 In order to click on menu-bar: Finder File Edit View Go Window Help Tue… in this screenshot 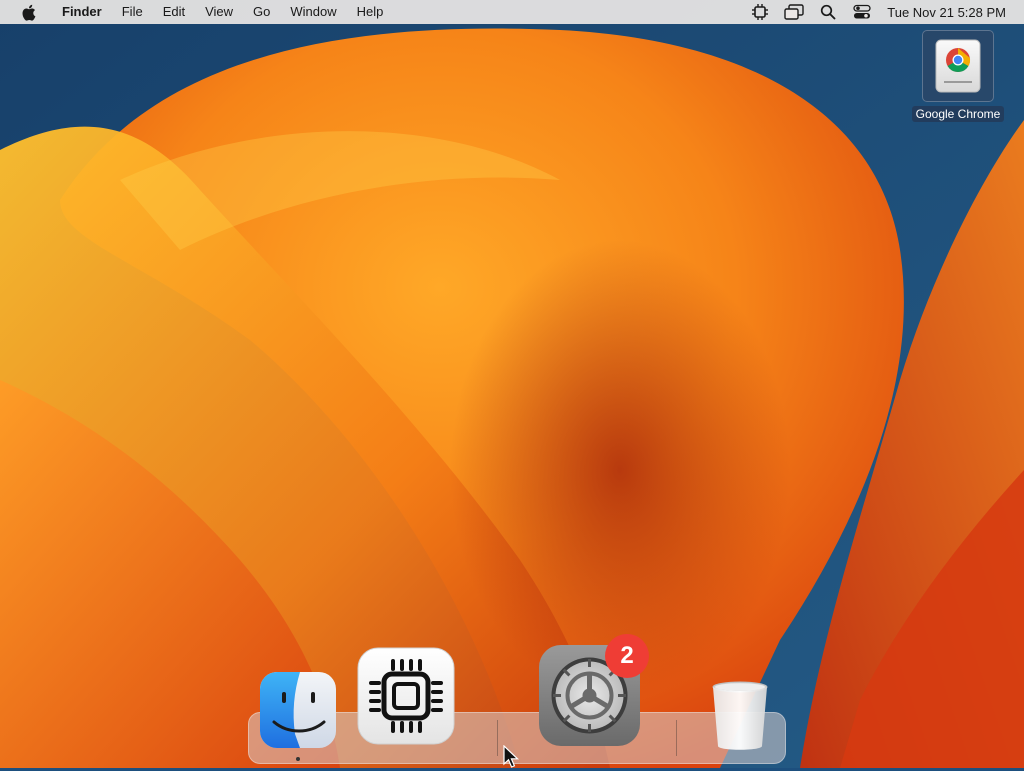, I will do `click(512, 12)`.